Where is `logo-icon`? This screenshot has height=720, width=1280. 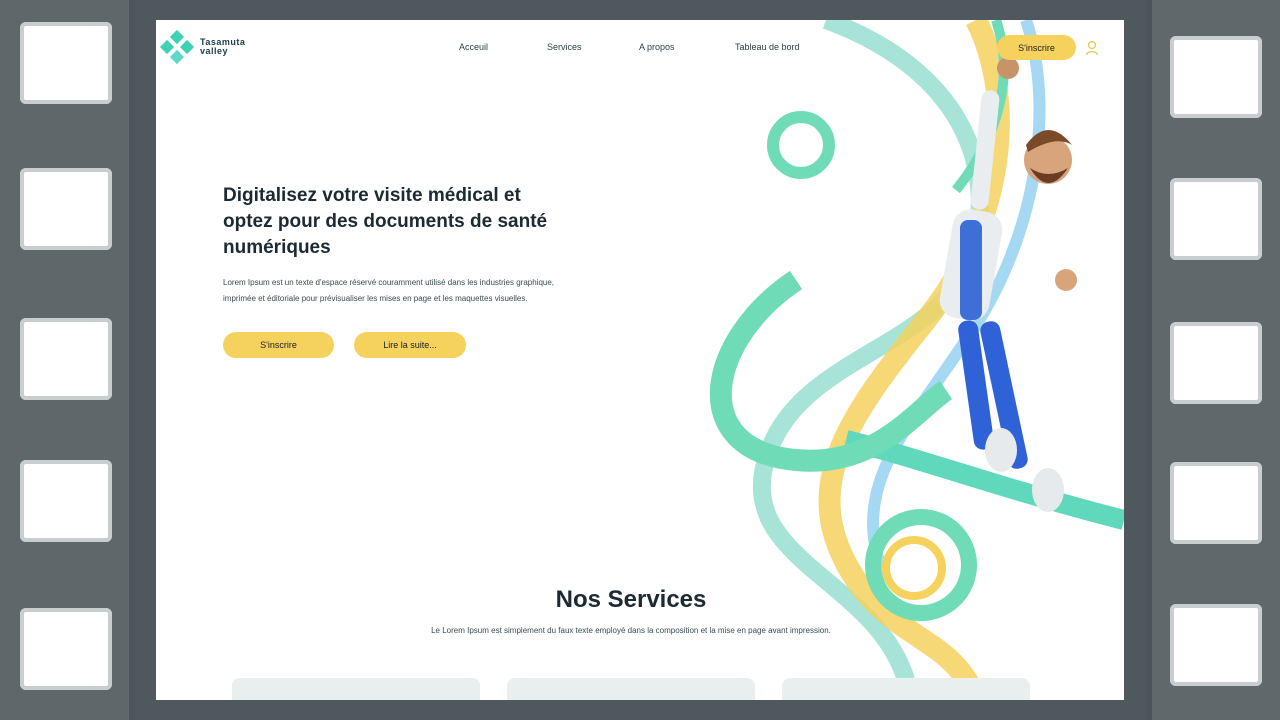
logo-icon is located at coordinates (177, 47).